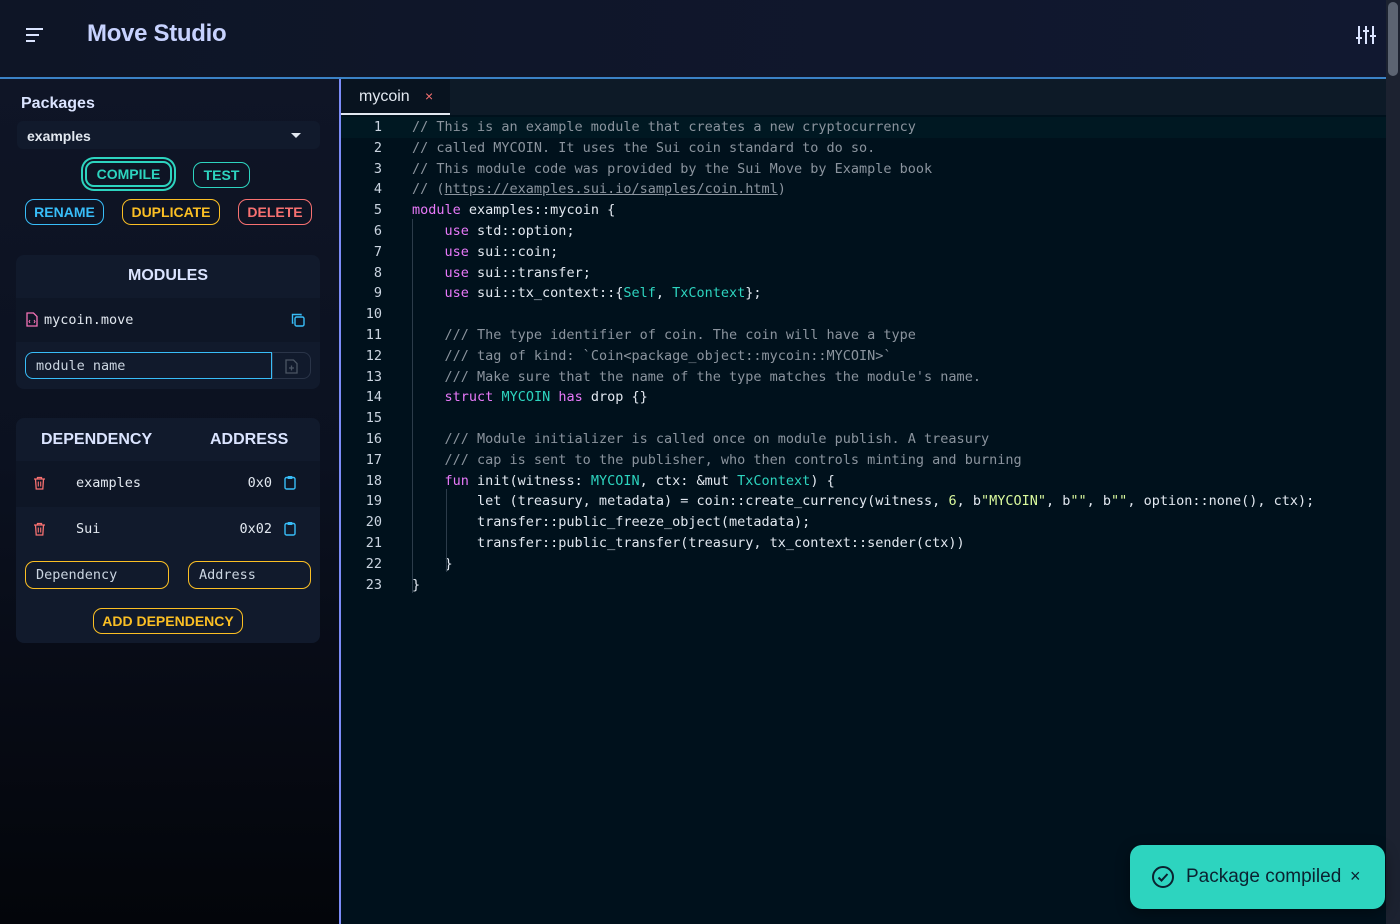 The width and height of the screenshot is (1400, 924). Describe the element at coordinates (822, 480) in the screenshot. I see `code-token: ) {` at that location.